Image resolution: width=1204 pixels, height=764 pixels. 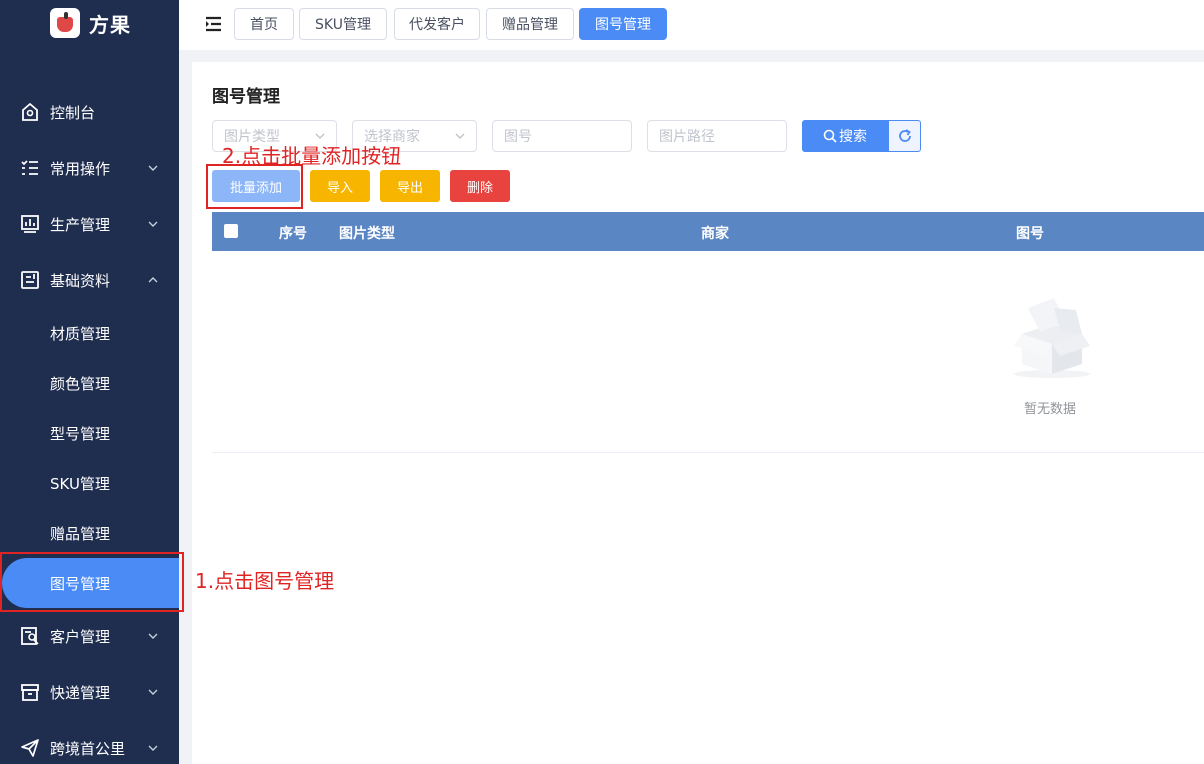 I want to click on send-icon, so click(x=30, y=748).